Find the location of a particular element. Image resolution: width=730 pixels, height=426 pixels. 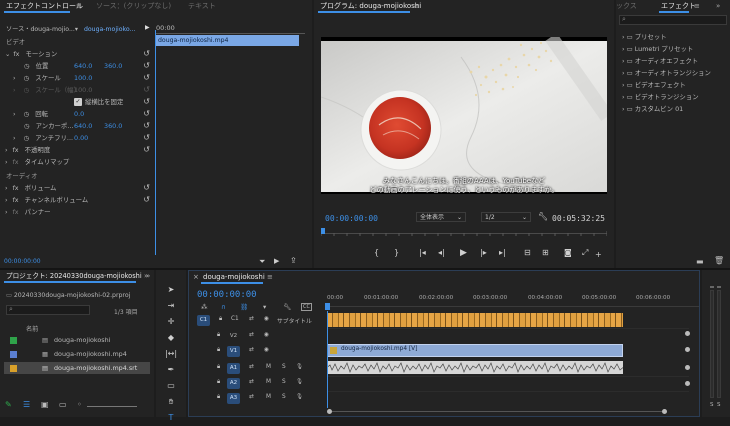

chevron-down-icon: ⌄ is located at coordinates (7, 54).